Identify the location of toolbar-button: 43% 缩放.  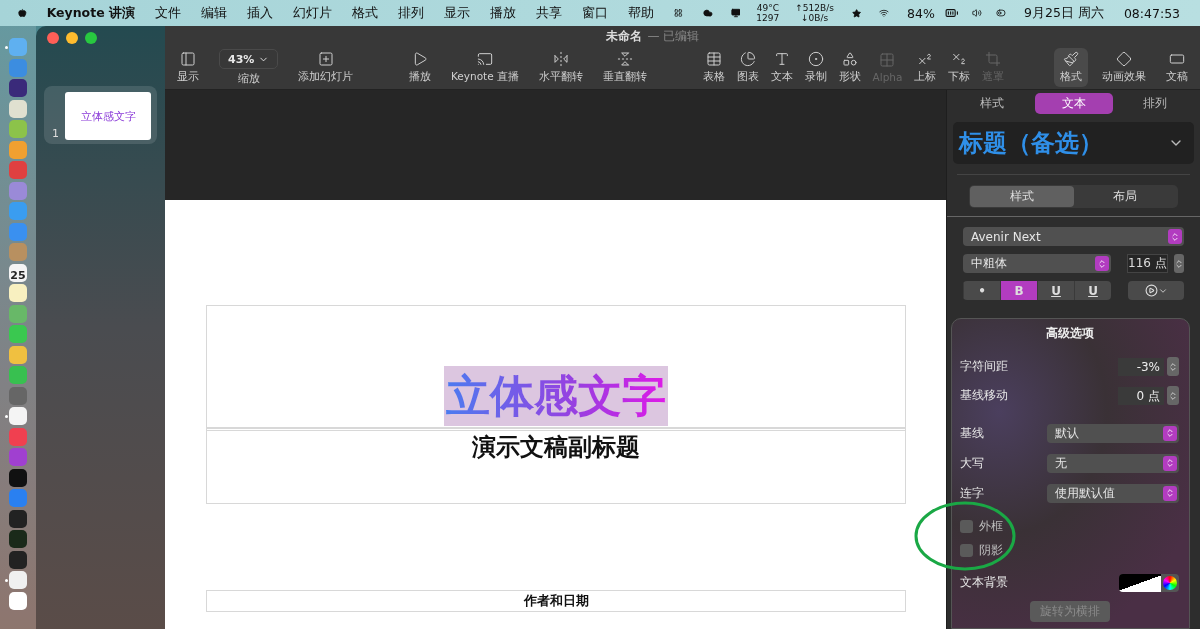
(249, 67).